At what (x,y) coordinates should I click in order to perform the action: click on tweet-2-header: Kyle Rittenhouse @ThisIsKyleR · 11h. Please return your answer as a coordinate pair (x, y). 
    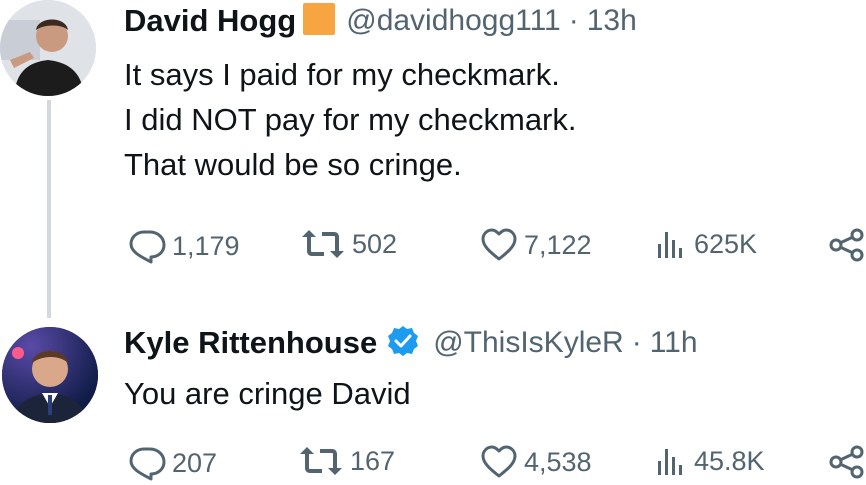
    Looking at the image, I should click on (411, 343).